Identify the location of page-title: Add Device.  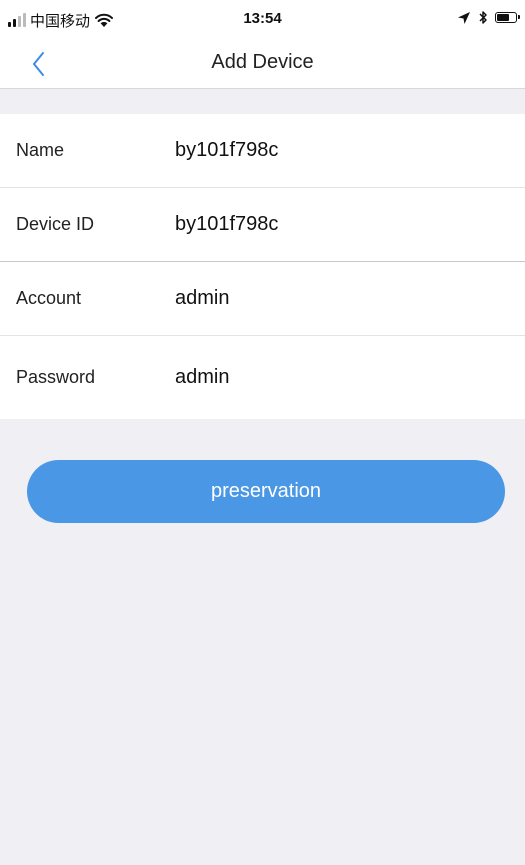
(262, 62).